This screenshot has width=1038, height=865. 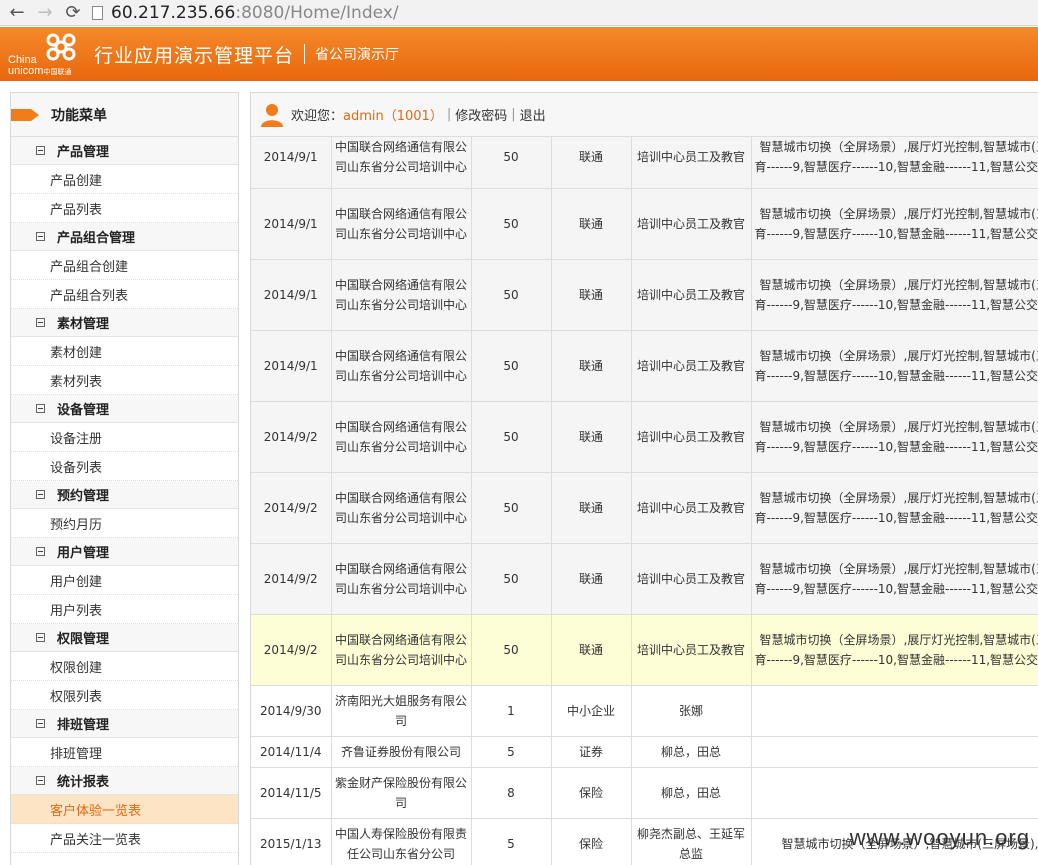 What do you see at coordinates (124, 609) in the screenshot?
I see `menu-item-user-list: 用户列表` at bounding box center [124, 609].